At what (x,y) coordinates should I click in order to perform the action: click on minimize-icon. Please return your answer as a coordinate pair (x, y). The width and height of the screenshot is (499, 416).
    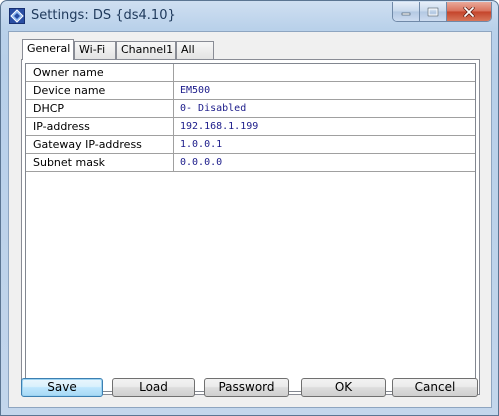
    Looking at the image, I should click on (406, 13).